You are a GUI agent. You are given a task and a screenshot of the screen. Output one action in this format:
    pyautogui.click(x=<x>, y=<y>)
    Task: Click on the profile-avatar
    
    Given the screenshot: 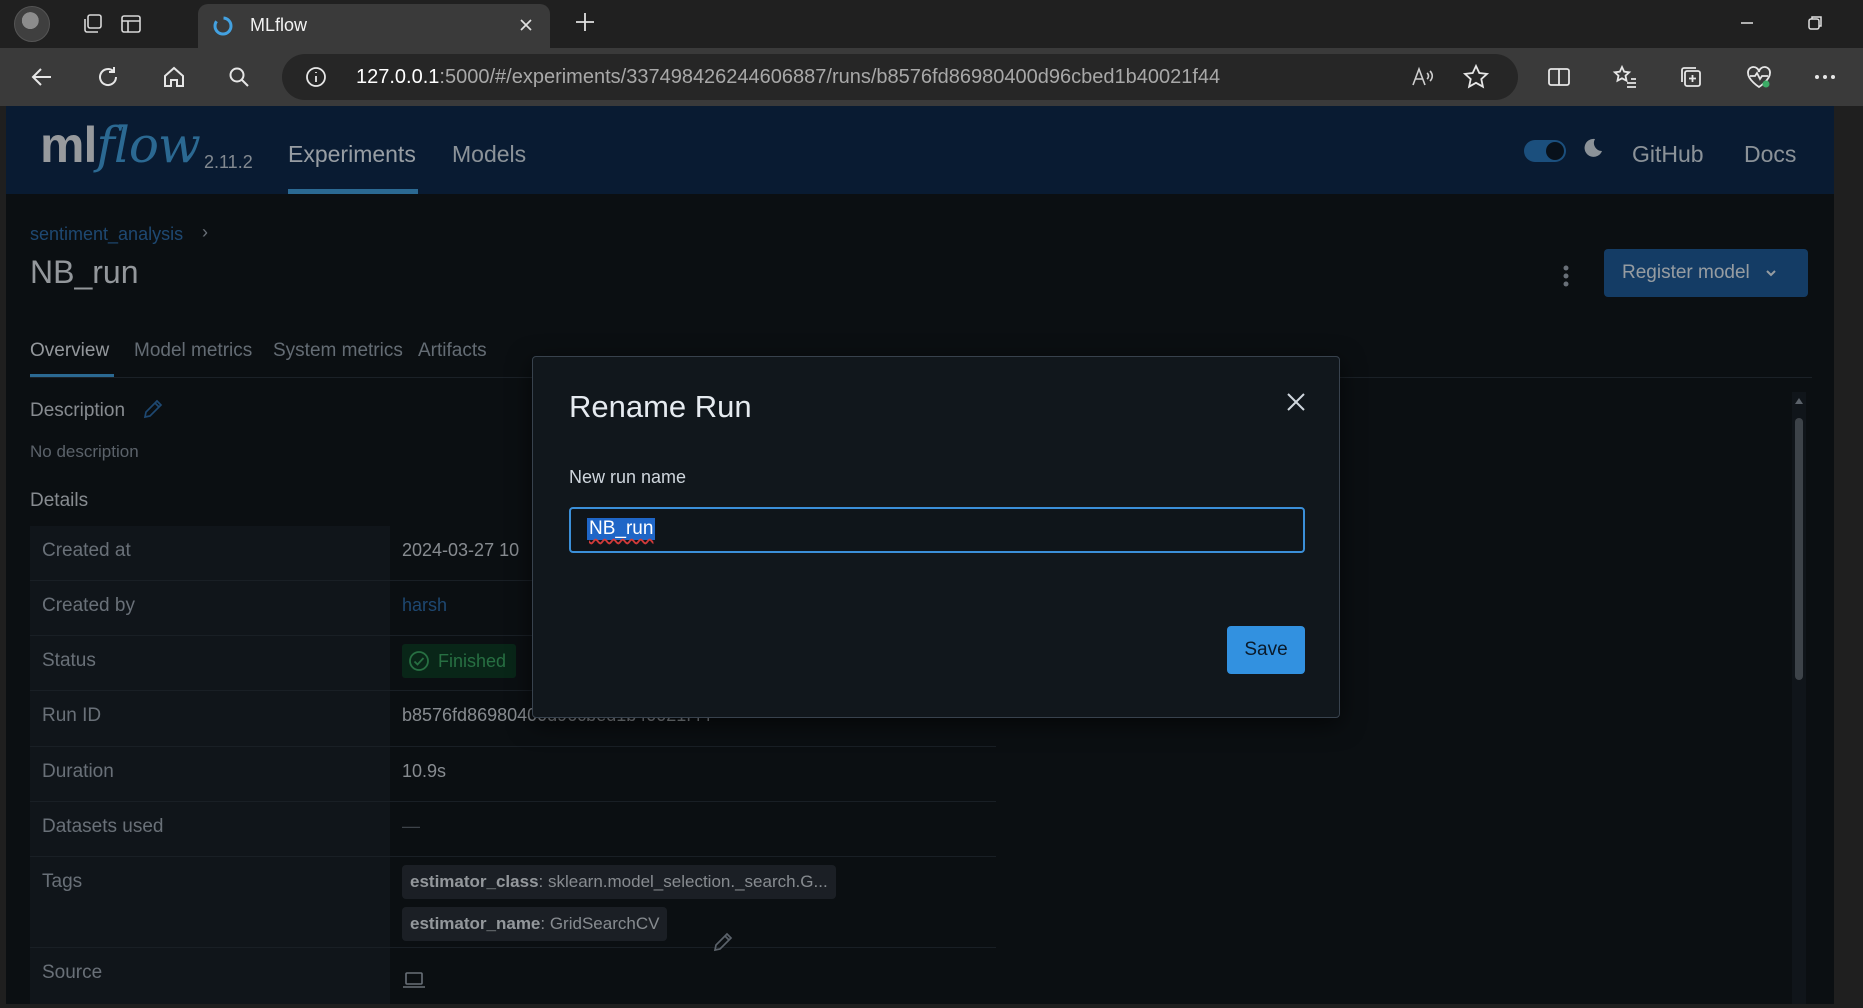 What is the action you would take?
    pyautogui.click(x=32, y=24)
    